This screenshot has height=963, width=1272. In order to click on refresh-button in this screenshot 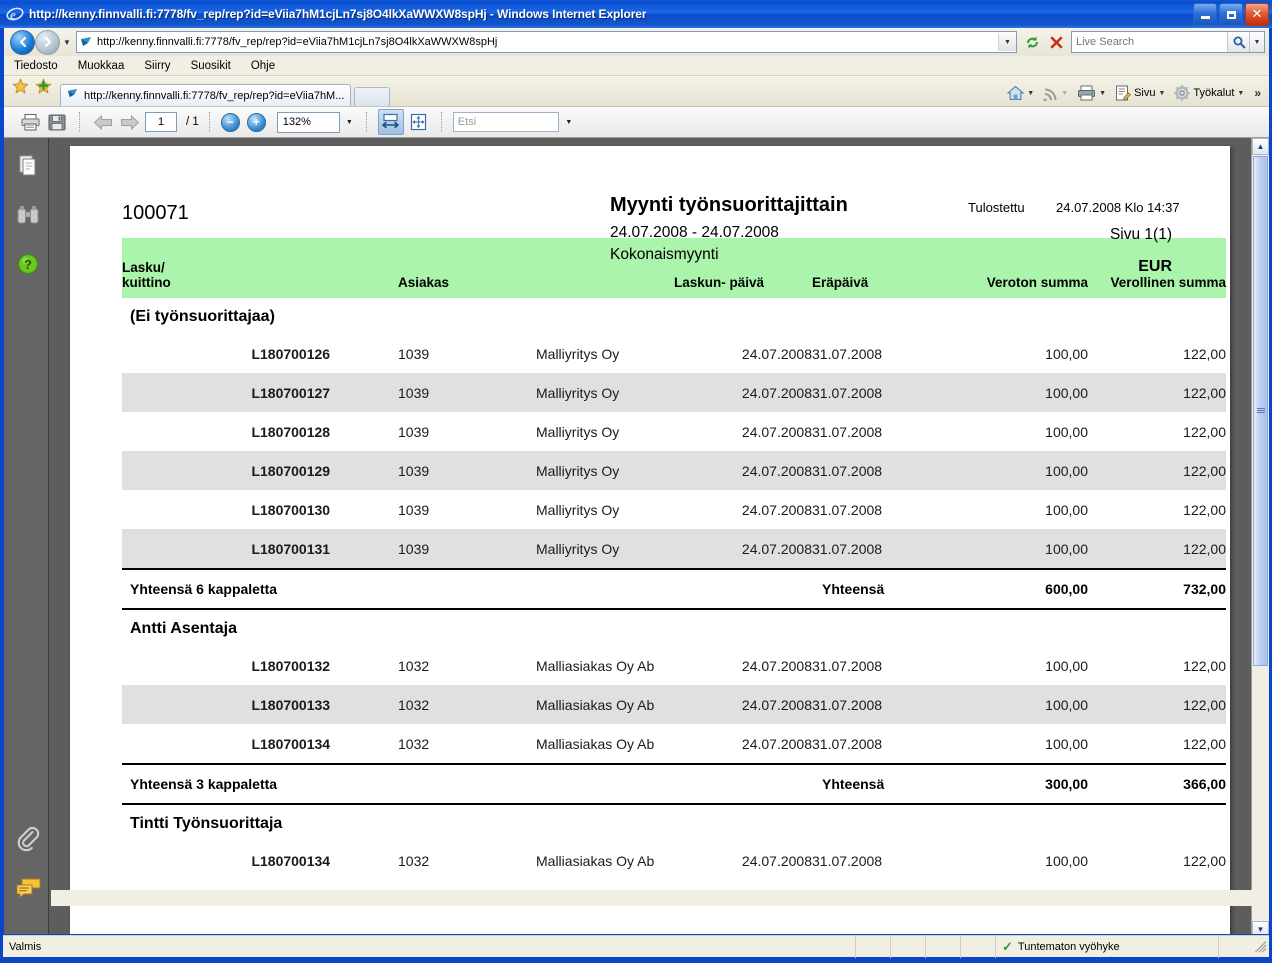, I will do `click(1032, 42)`.